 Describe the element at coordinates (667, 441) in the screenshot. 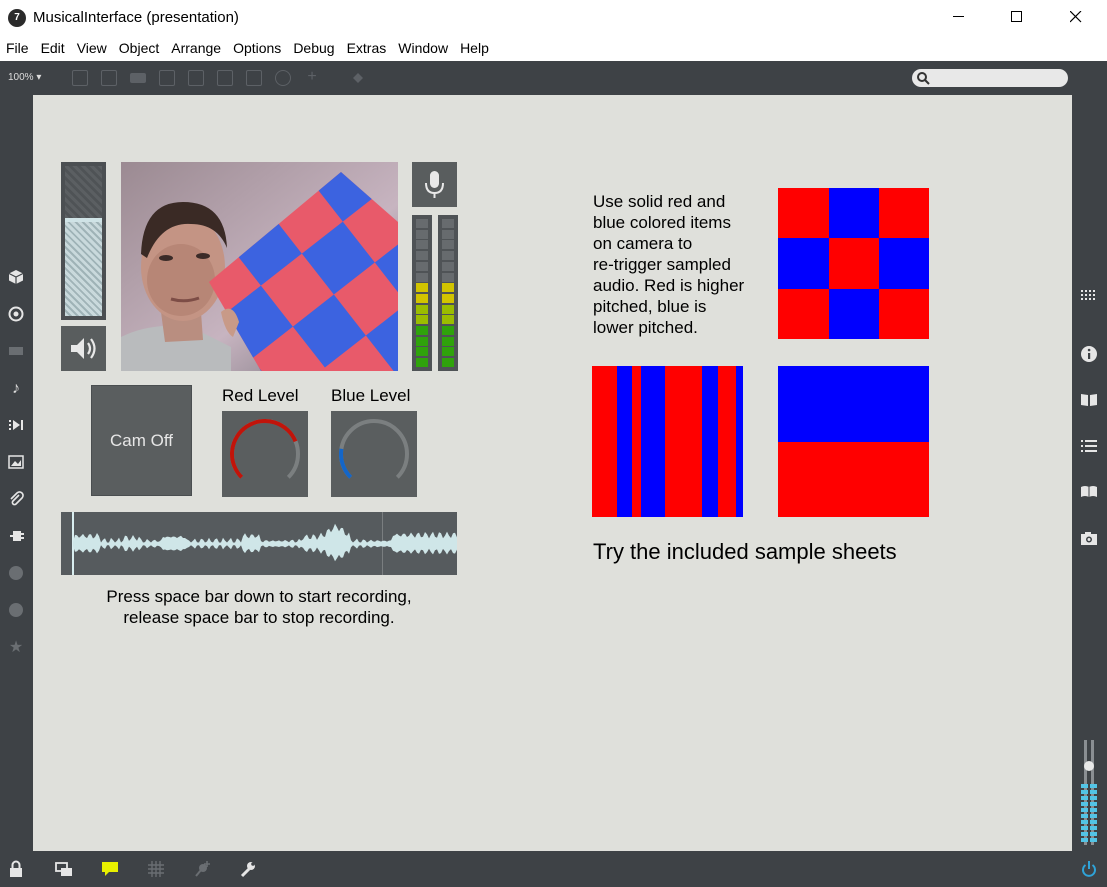

I see `sample-sheet-stripes` at that location.